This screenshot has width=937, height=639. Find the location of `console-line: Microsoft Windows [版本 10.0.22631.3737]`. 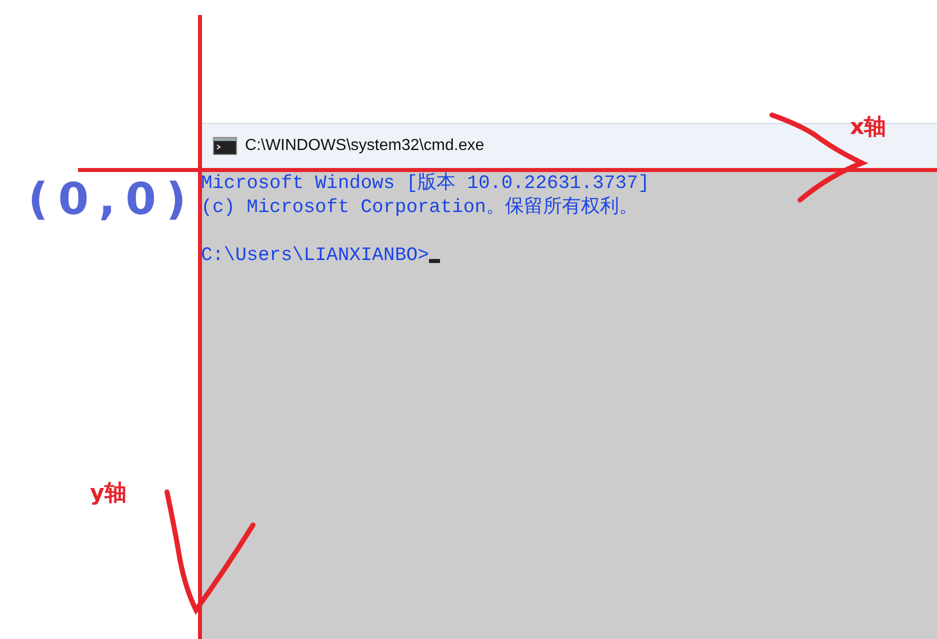

console-line: Microsoft Windows [版本 10.0.22631.3737] is located at coordinates (425, 183).